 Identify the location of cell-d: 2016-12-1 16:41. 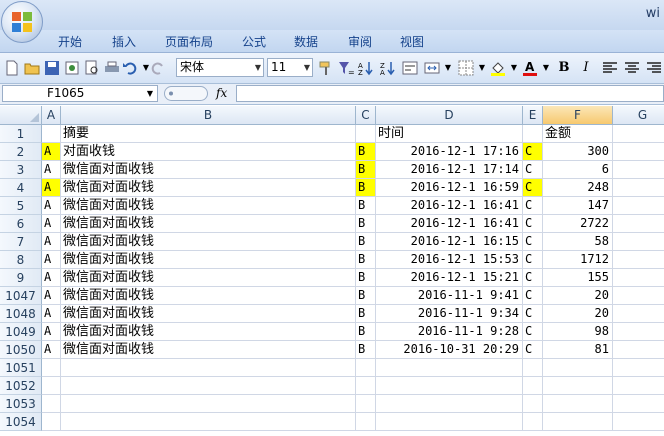
(449, 206).